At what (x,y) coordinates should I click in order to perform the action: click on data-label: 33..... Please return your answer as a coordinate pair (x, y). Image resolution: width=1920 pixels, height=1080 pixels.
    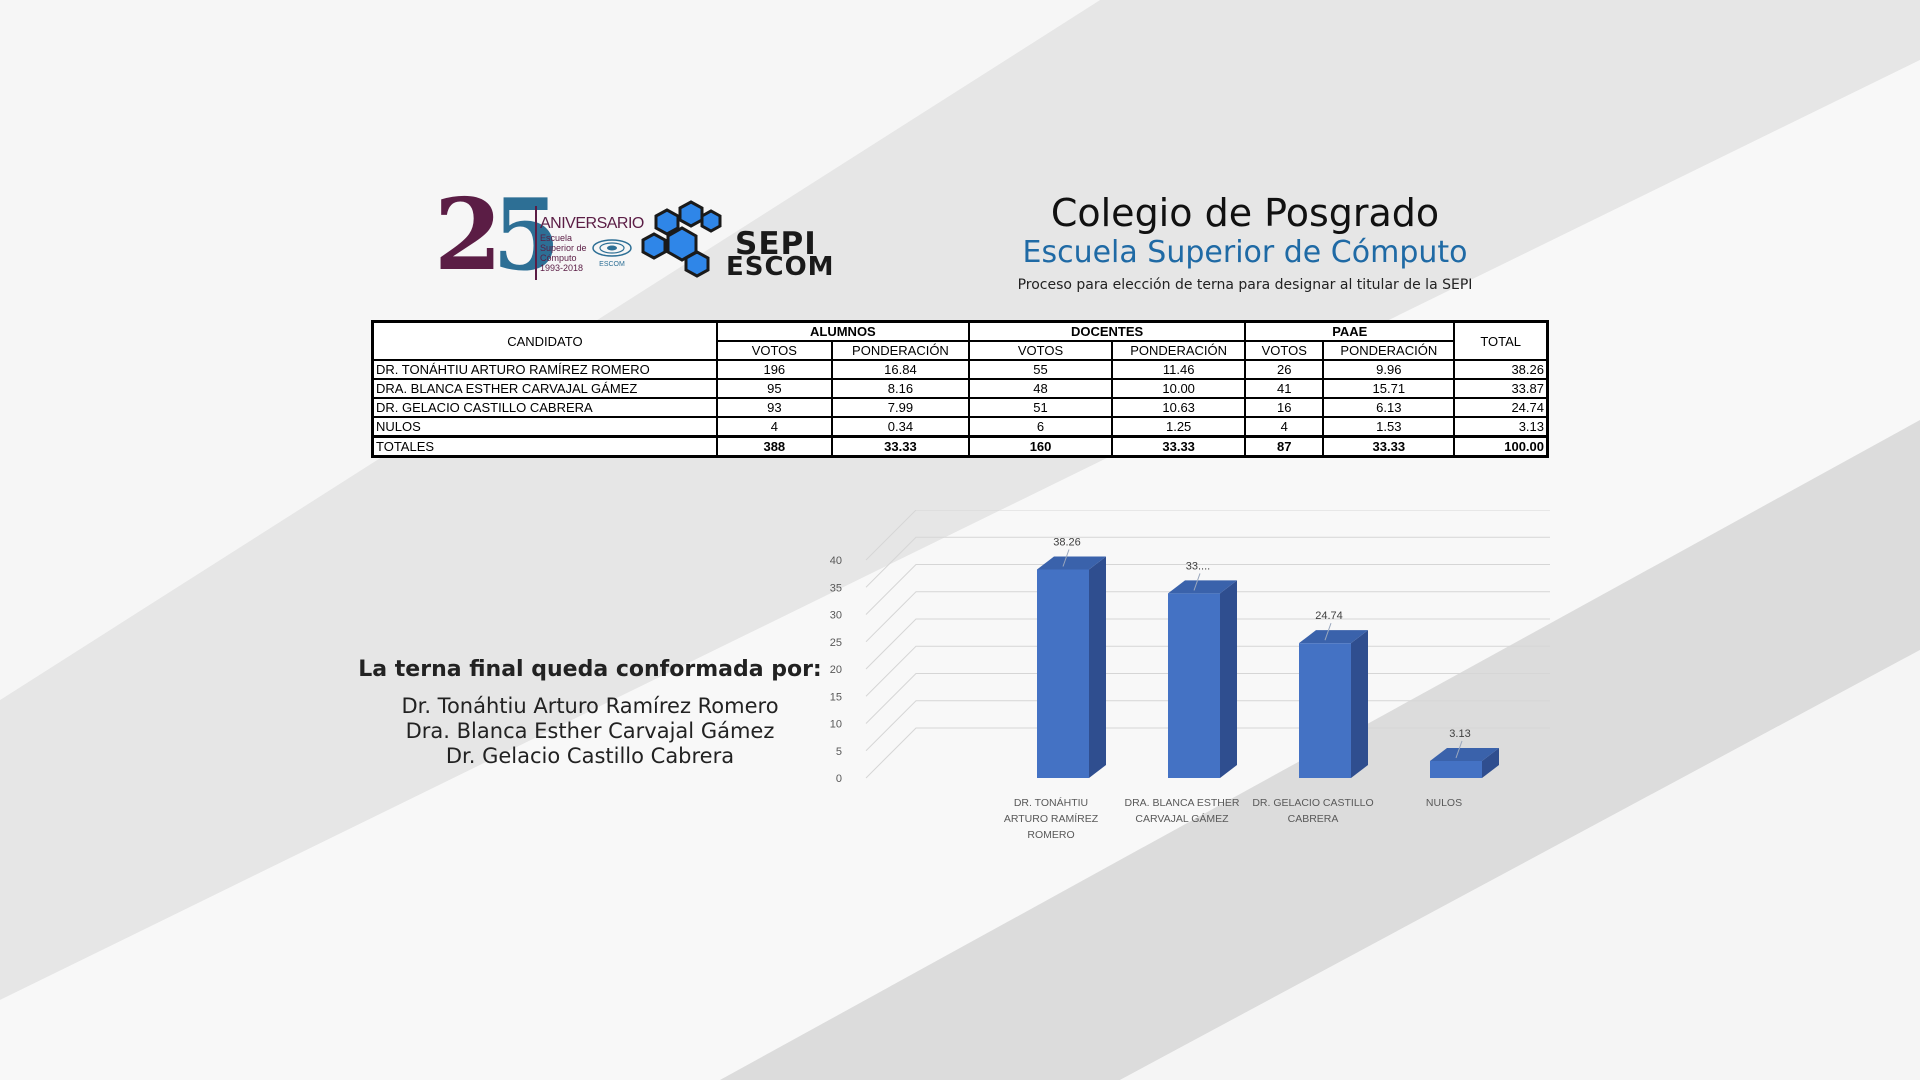
    Looking at the image, I should click on (1198, 566).